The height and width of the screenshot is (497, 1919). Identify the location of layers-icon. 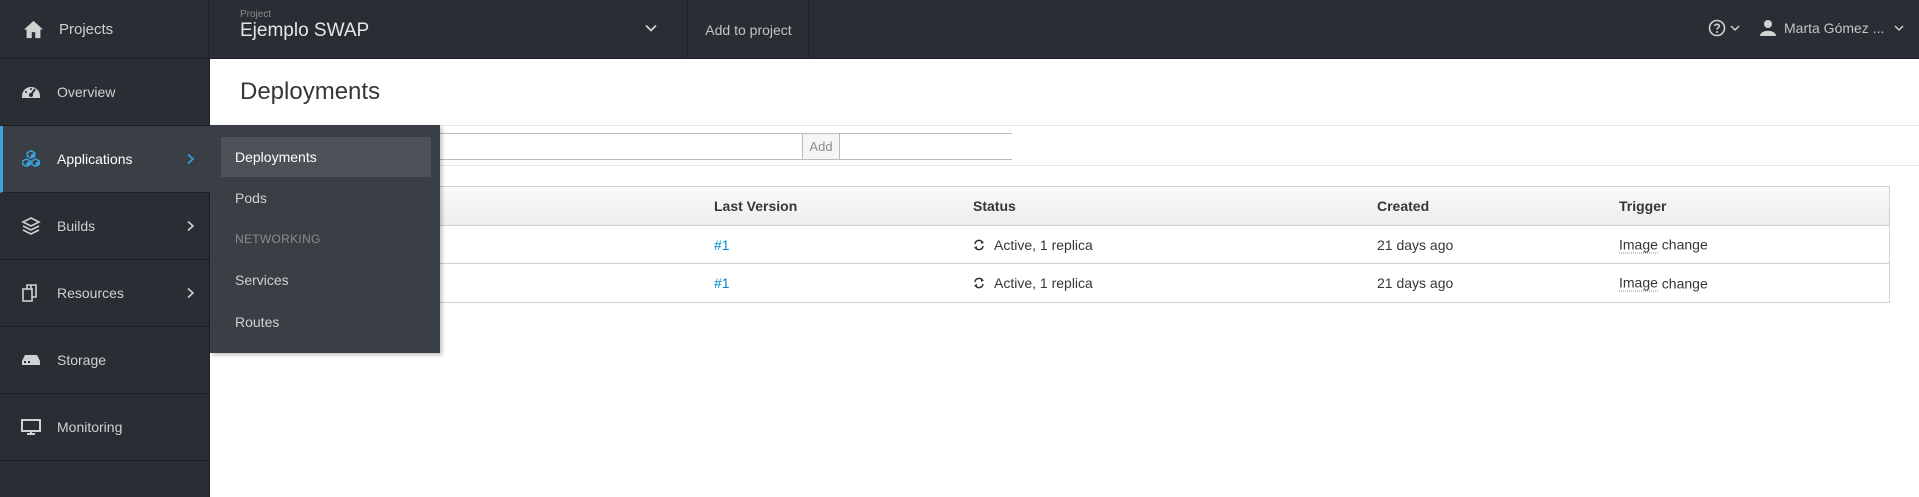
(31, 226).